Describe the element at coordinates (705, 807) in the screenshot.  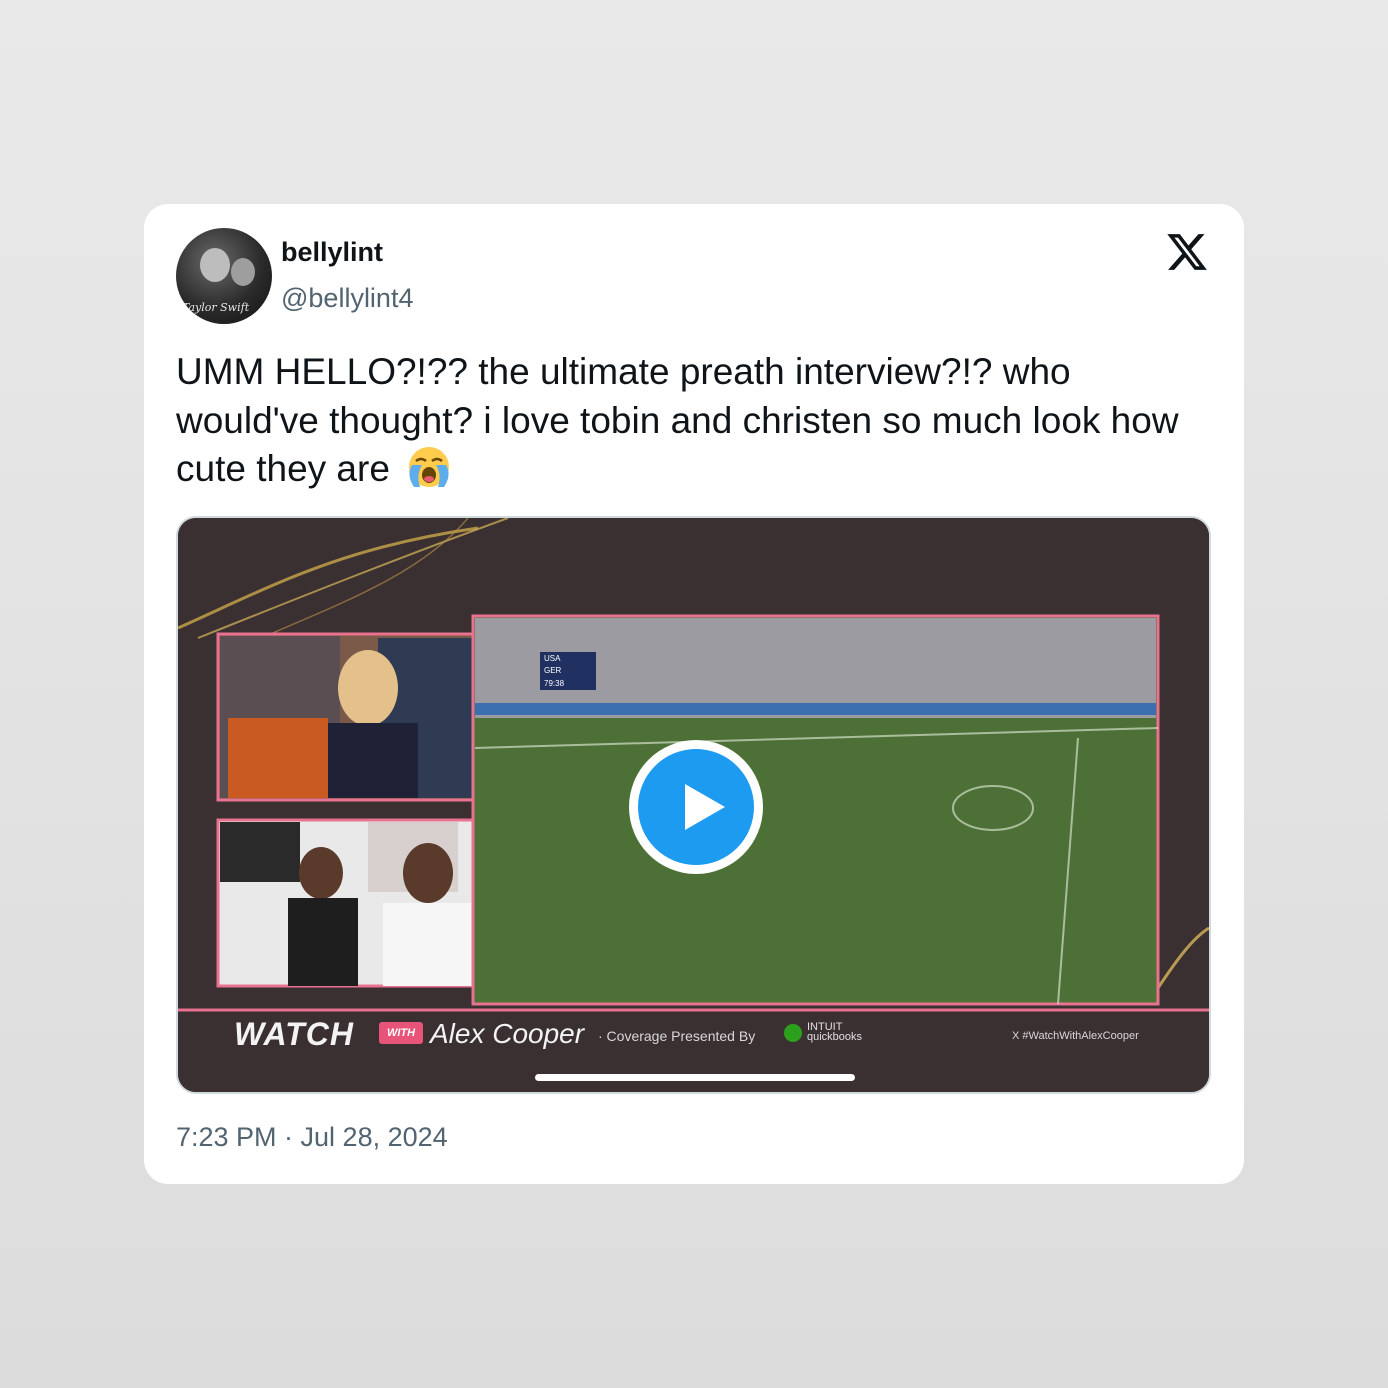
I see `play-icon` at that location.